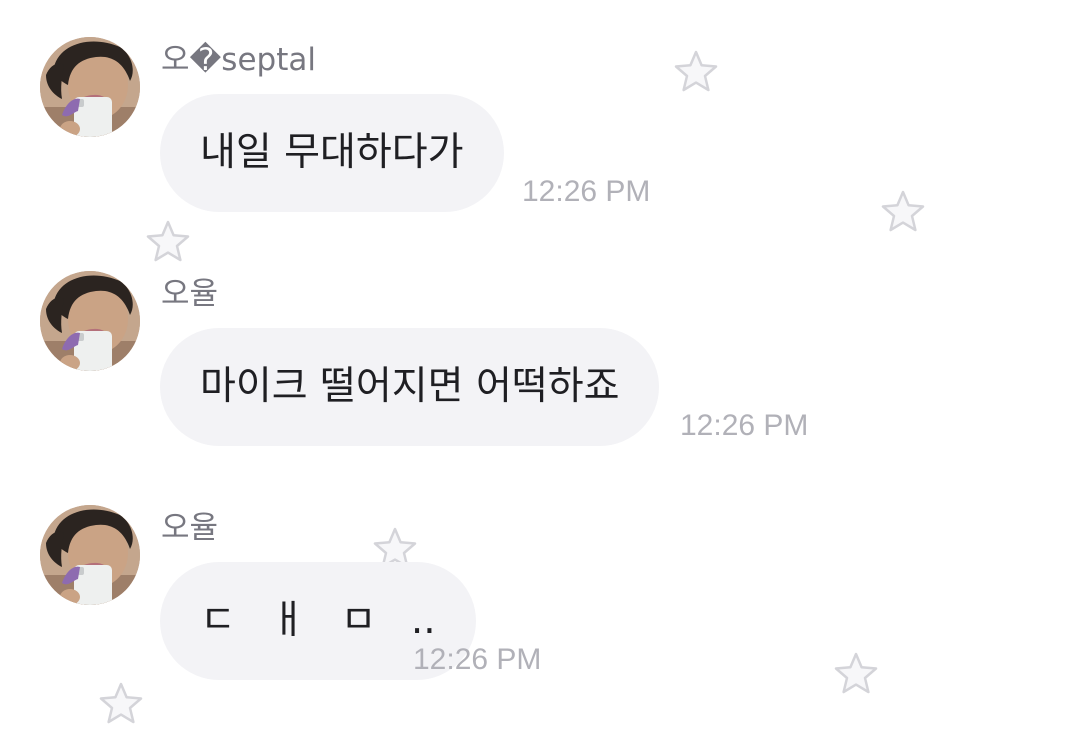  I want to click on sender-name: 오�septal, so click(238, 60).